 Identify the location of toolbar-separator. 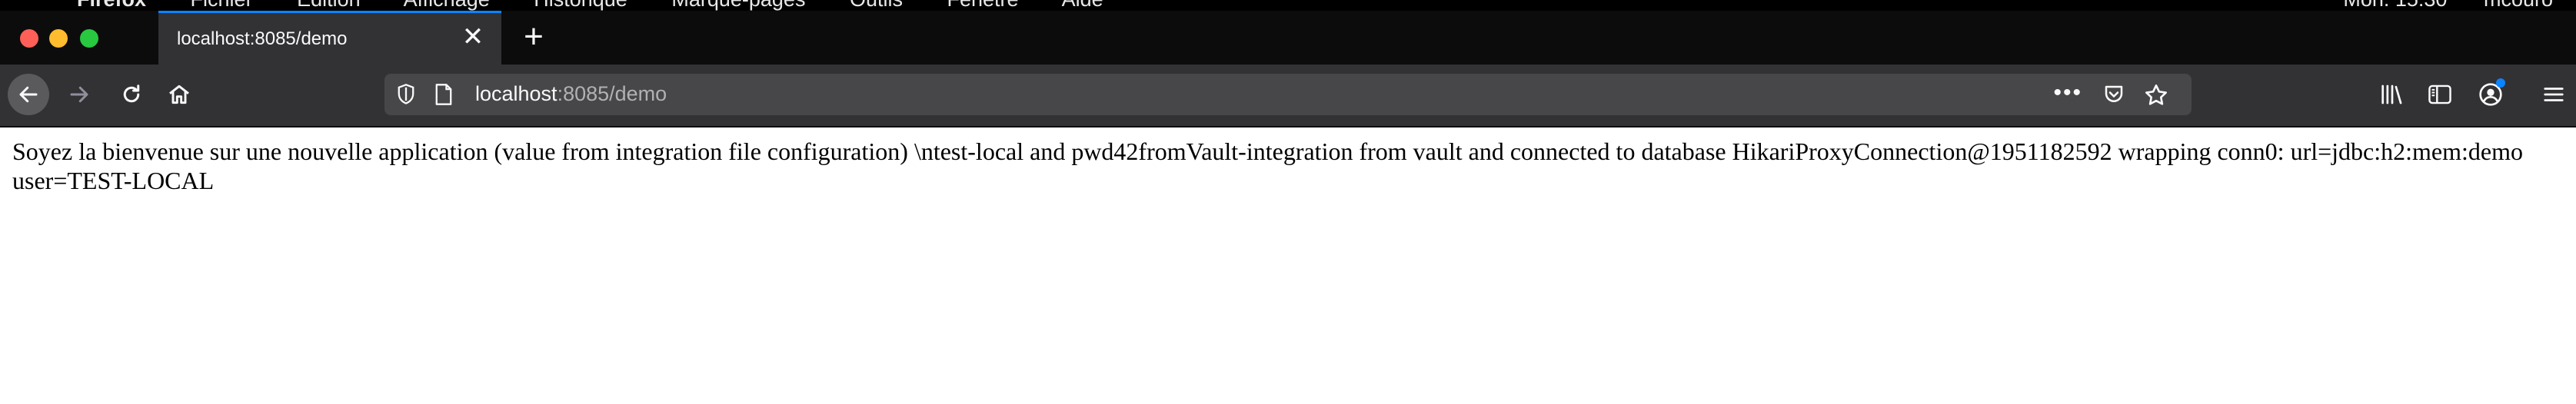
(1288, 126).